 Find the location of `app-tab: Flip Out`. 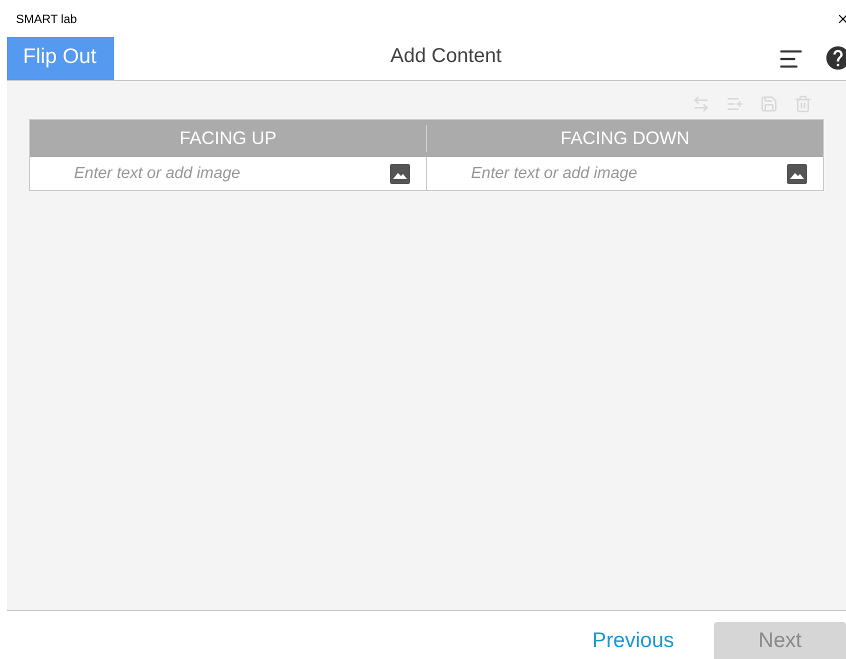

app-tab: Flip Out is located at coordinates (60, 58).